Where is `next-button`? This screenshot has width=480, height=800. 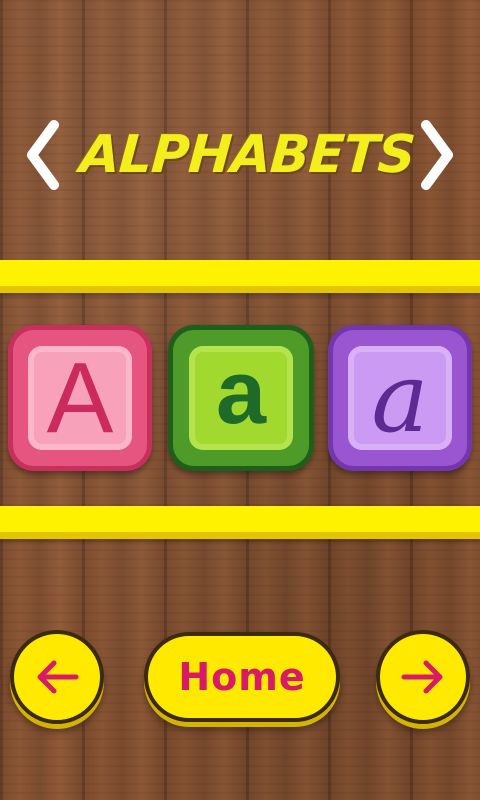 next-button is located at coordinates (423, 677).